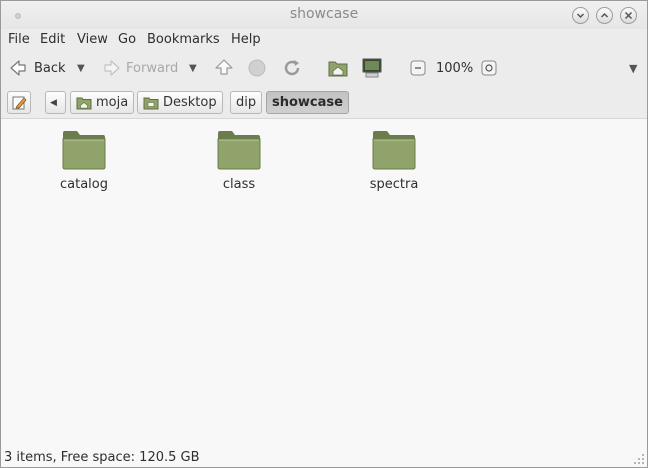  Describe the element at coordinates (183, 39) in the screenshot. I see `menu-bookmarks: Bookmarks` at that location.